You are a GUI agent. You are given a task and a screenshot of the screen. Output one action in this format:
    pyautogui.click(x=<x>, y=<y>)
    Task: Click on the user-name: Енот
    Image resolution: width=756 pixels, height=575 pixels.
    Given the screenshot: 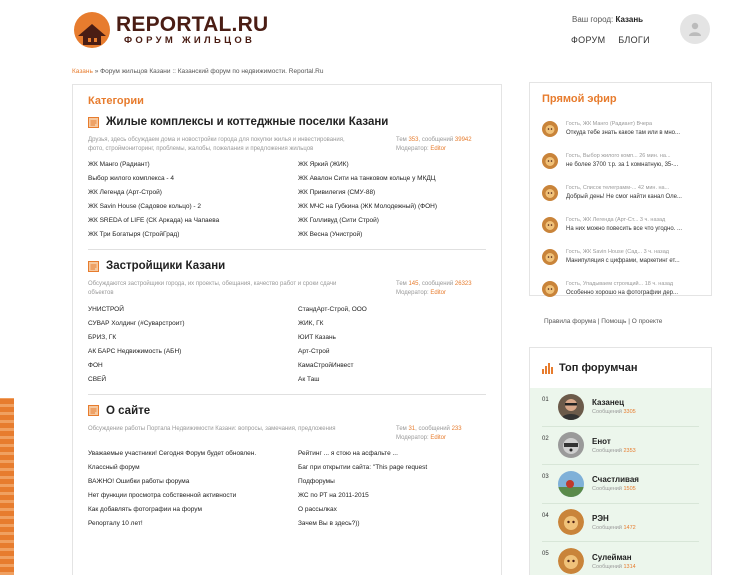 What is the action you would take?
    pyautogui.click(x=614, y=441)
    